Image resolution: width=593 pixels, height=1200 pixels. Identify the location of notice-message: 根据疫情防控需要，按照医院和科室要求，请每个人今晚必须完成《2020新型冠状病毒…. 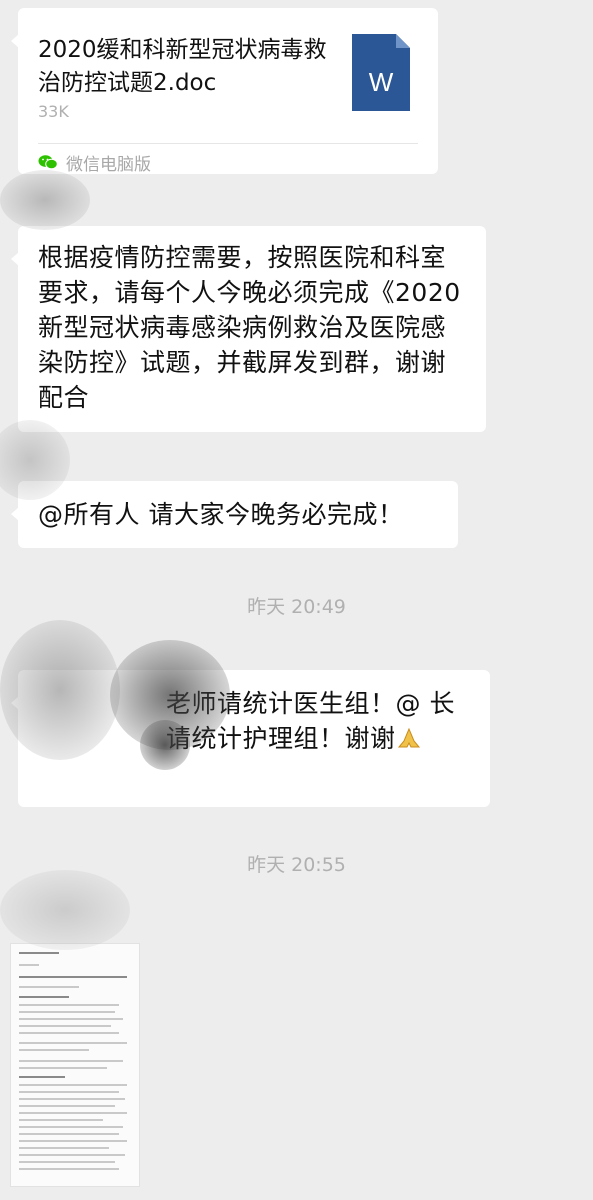
(248, 329).